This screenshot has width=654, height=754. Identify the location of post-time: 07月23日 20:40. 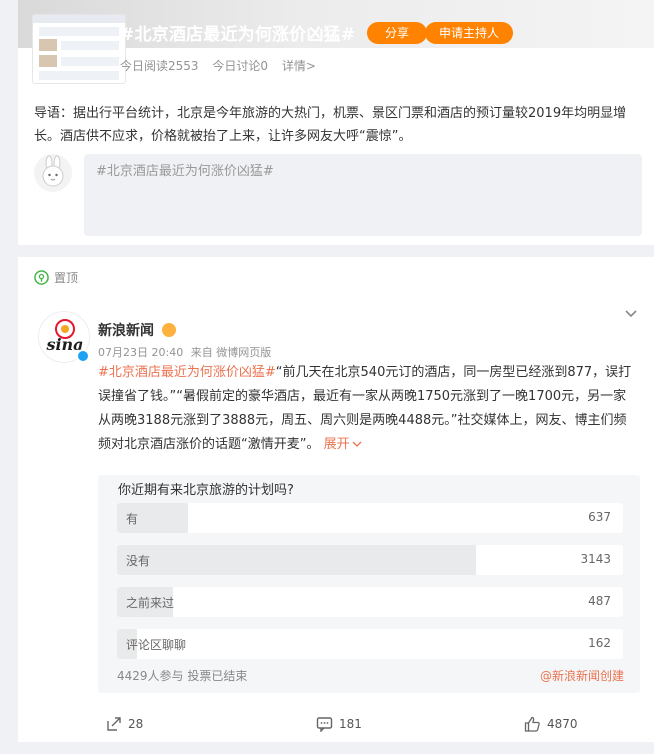
(140, 352).